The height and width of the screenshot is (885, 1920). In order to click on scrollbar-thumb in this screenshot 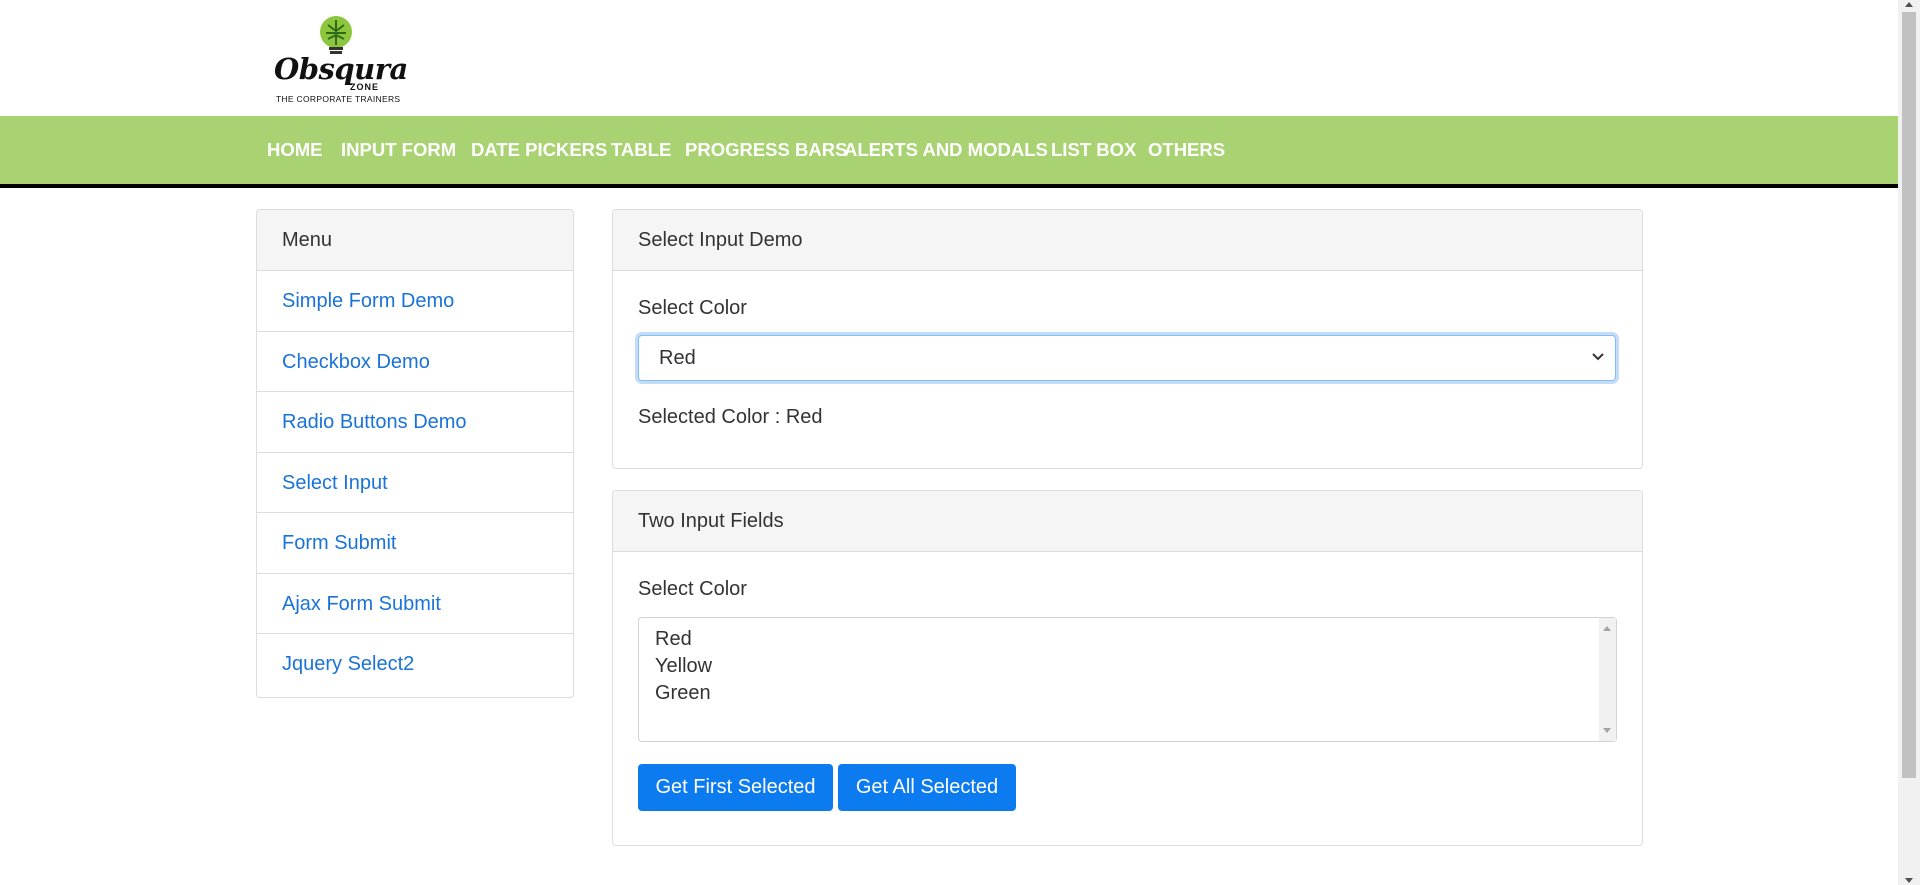, I will do `click(1909, 395)`.